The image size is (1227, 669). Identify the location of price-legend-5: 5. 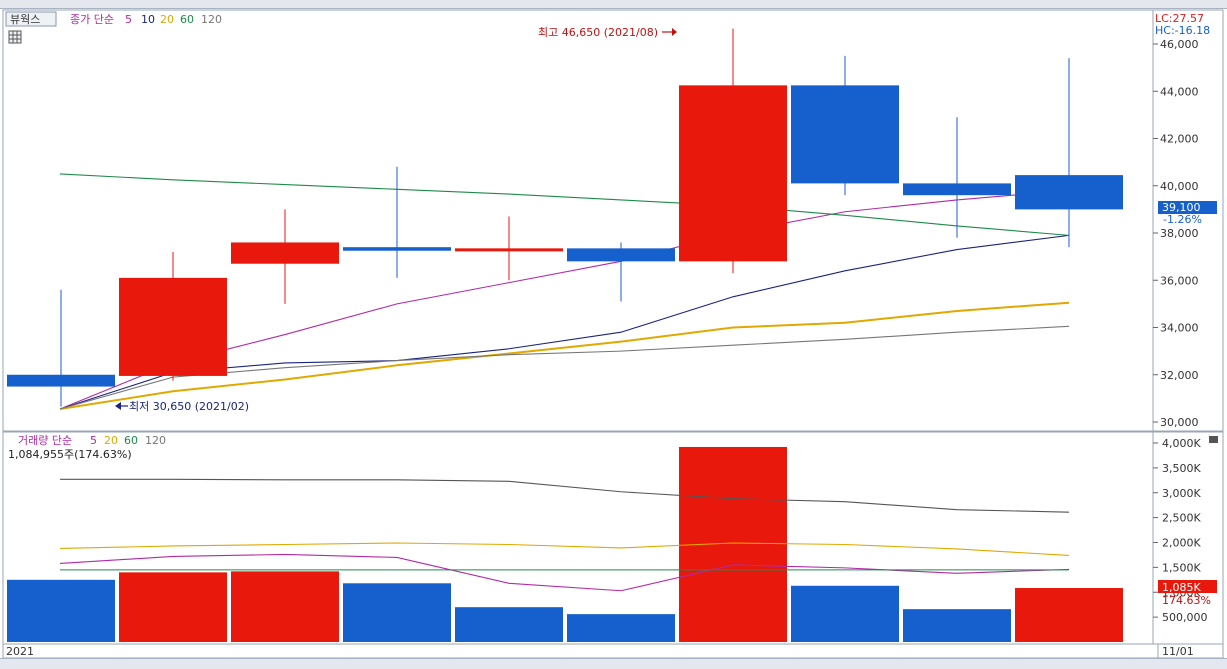
(128, 19).